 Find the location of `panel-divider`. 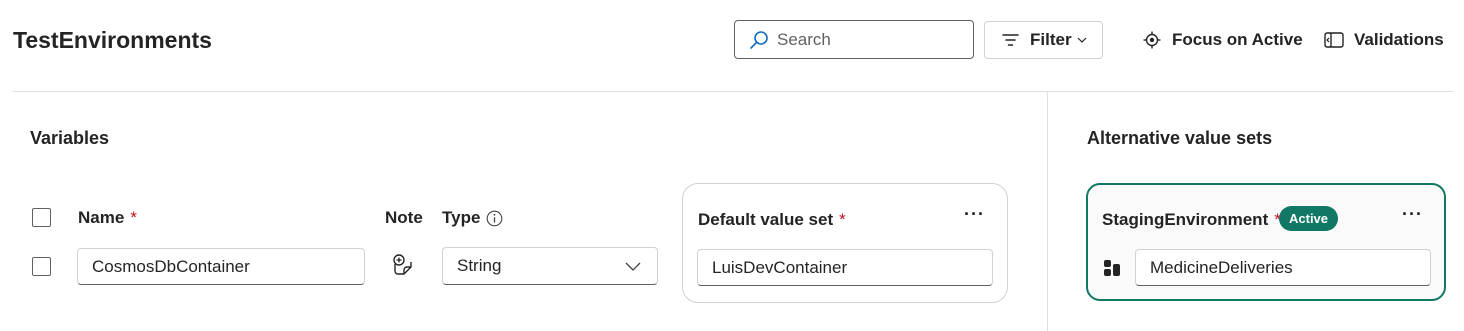

panel-divider is located at coordinates (1047, 211).